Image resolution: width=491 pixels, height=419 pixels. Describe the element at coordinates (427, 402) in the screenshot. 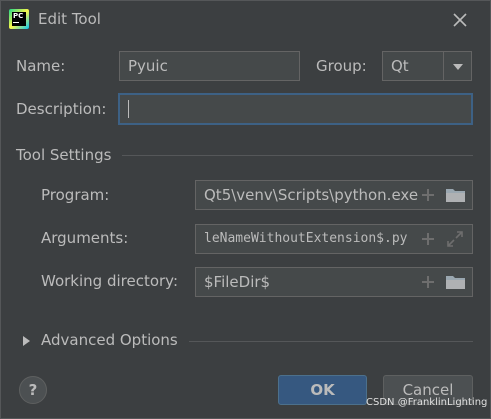

I see `watermark: CSDN @FranklinLighting` at that location.